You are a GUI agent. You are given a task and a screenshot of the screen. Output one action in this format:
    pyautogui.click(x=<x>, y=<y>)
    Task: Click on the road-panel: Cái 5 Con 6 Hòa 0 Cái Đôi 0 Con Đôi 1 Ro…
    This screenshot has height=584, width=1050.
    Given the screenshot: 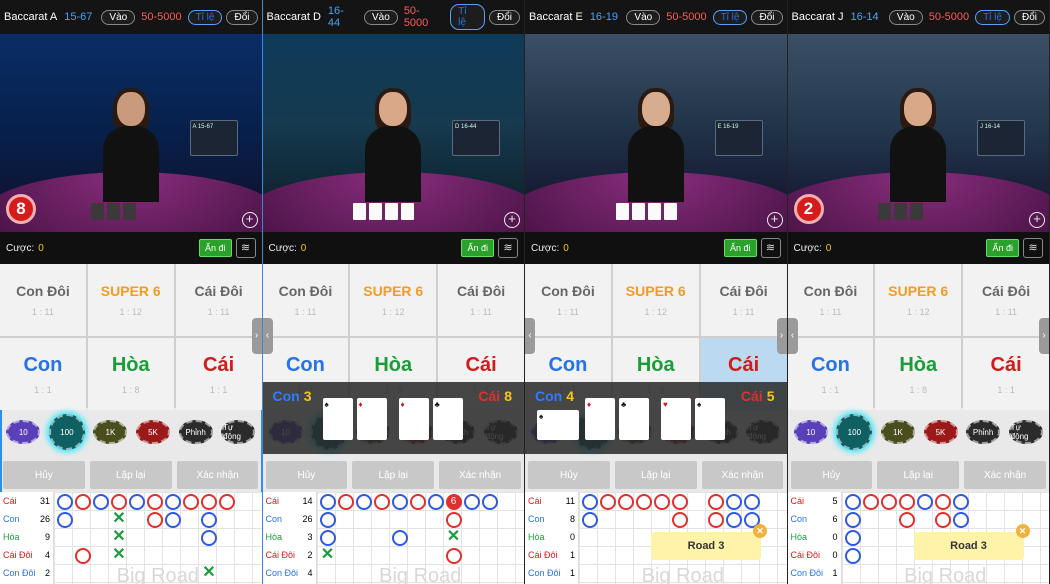 What is the action you would take?
    pyautogui.click(x=918, y=538)
    